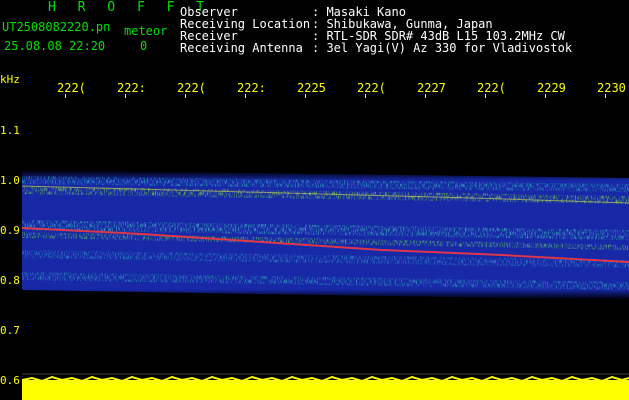 This screenshot has width=629, height=400. What do you see at coordinates (611, 88) in the screenshot?
I see `time-tick-label: 2230` at bounding box center [611, 88].